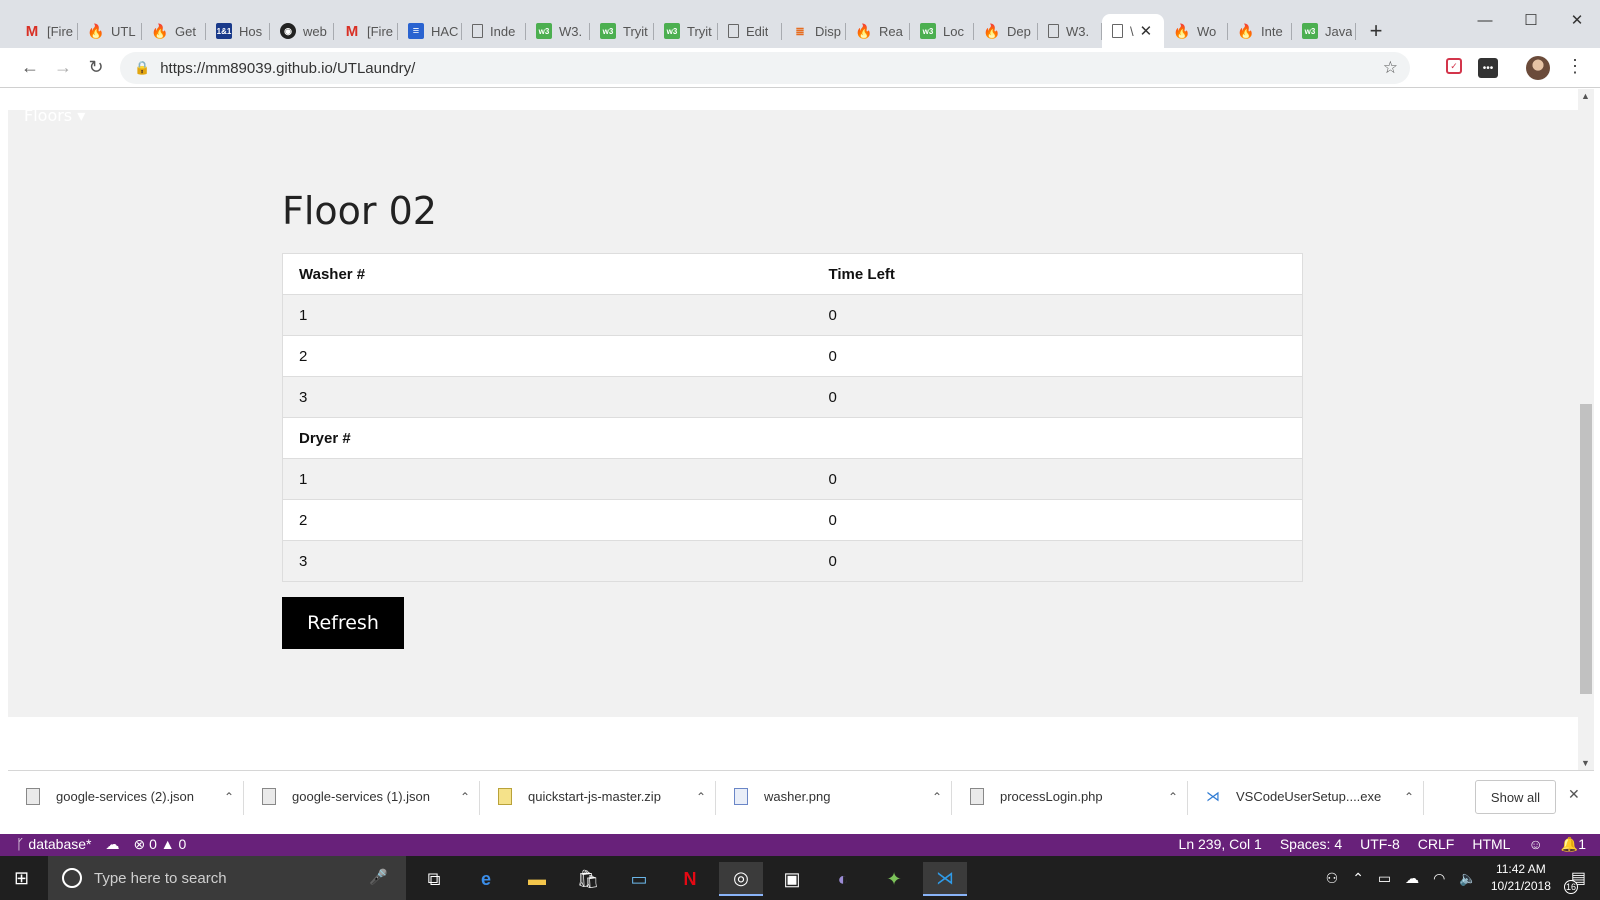  What do you see at coordinates (792, 479) in the screenshot?
I see `dryer-row: 10` at bounding box center [792, 479].